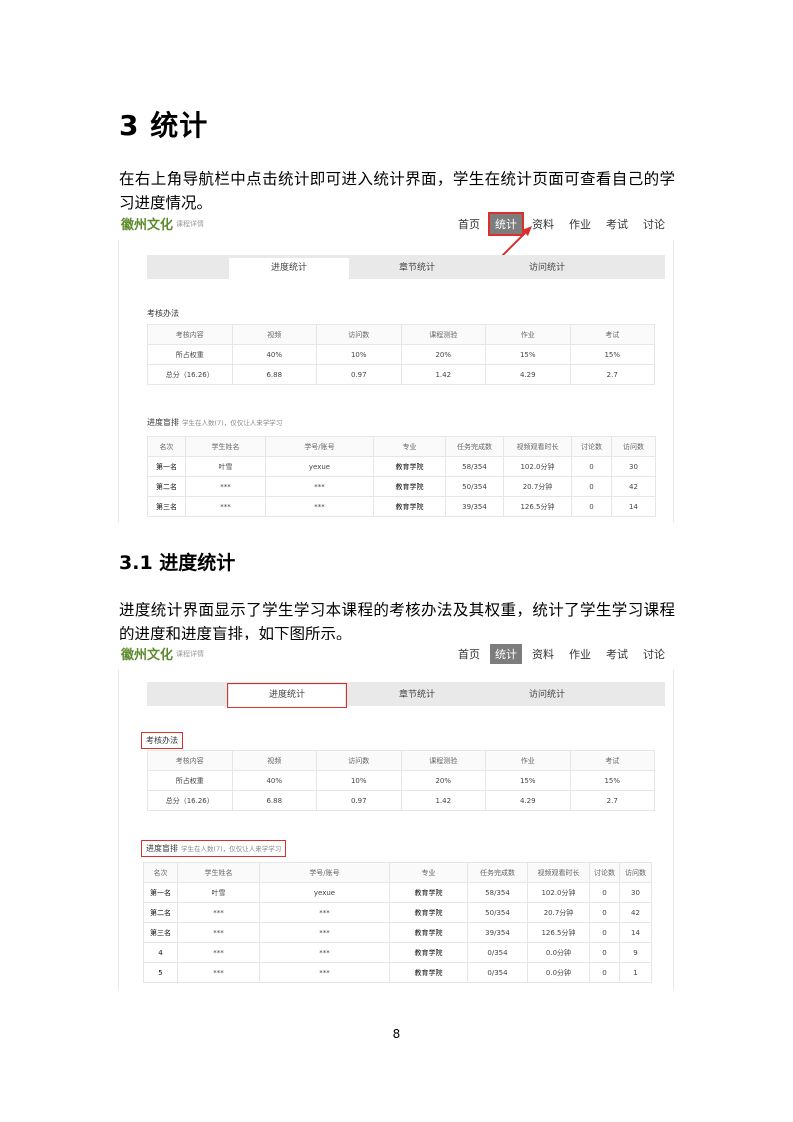 The image size is (793, 1122). I want to click on table-row: 第二名 *** *** 教育学院 50/354 20.7分钟 0 42, so click(397, 912).